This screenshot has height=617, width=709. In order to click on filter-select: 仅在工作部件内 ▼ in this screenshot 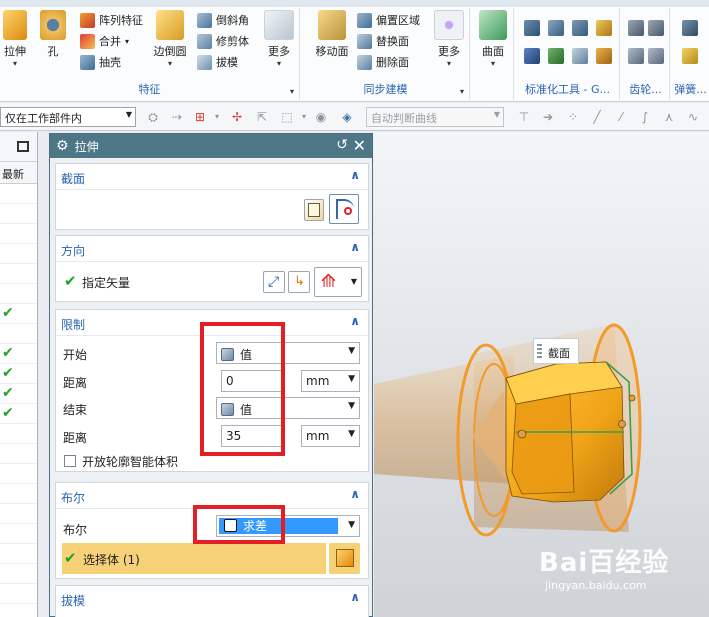, I will do `click(68, 117)`.